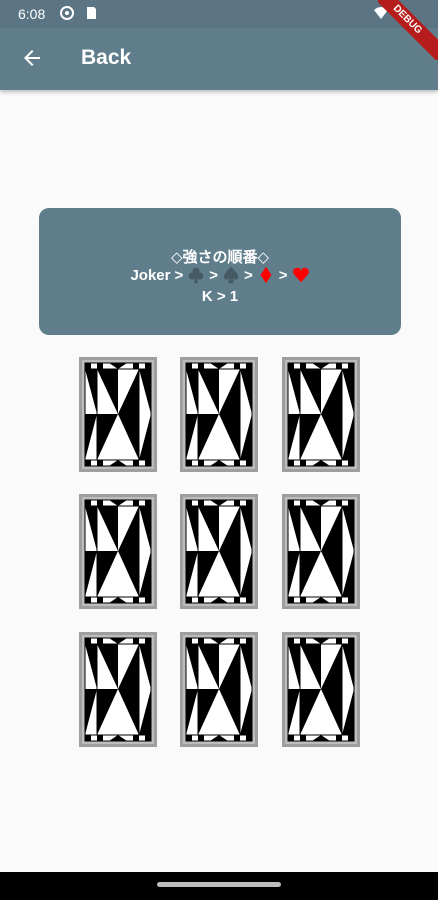  I want to click on page-title: Back, so click(106, 57).